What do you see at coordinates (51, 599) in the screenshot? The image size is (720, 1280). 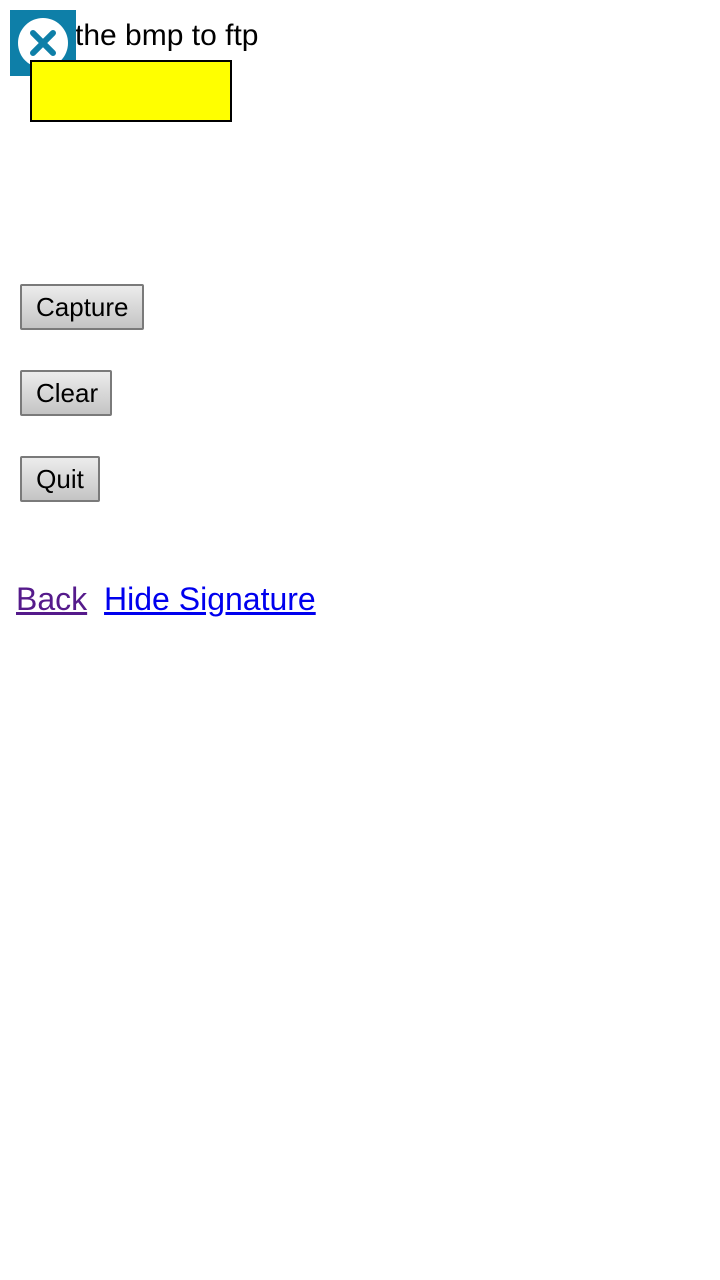 I see `back-link: Back` at bounding box center [51, 599].